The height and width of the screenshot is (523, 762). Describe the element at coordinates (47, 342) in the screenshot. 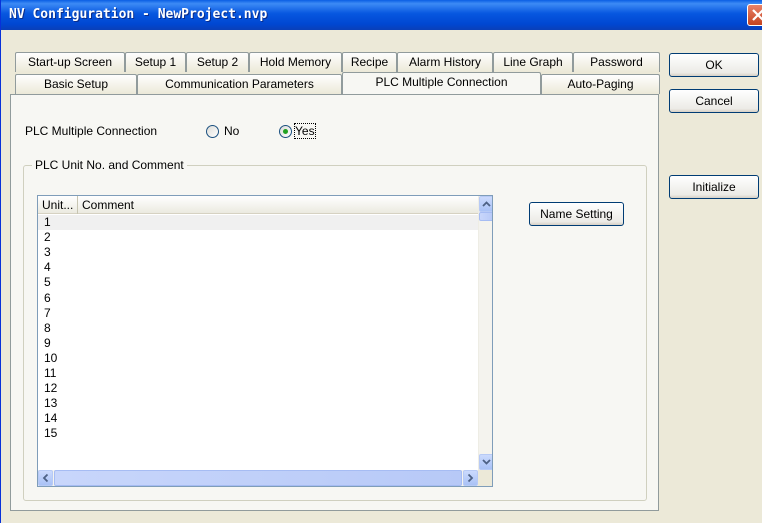

I see `unit-number-cell: 9` at that location.